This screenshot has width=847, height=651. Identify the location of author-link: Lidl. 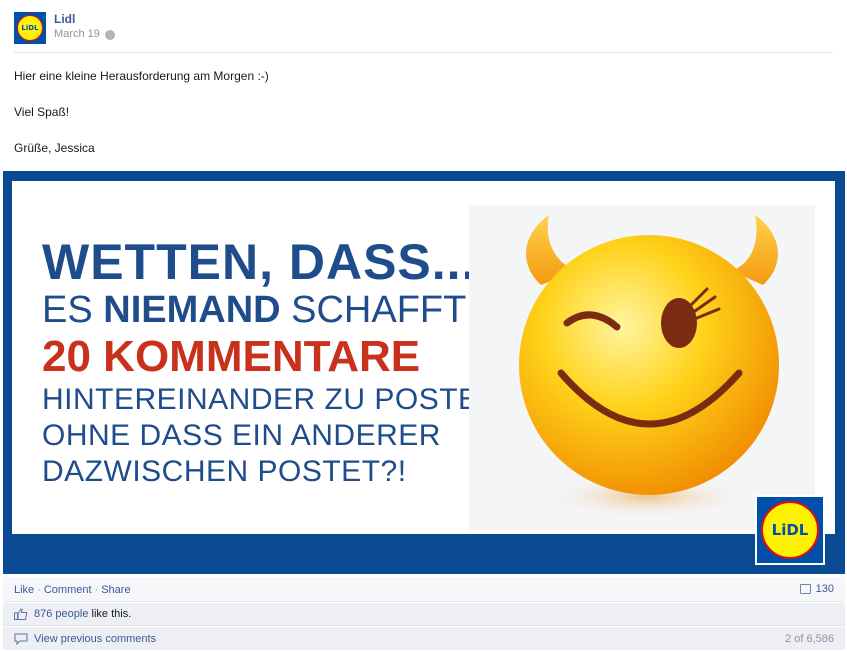
(84, 19).